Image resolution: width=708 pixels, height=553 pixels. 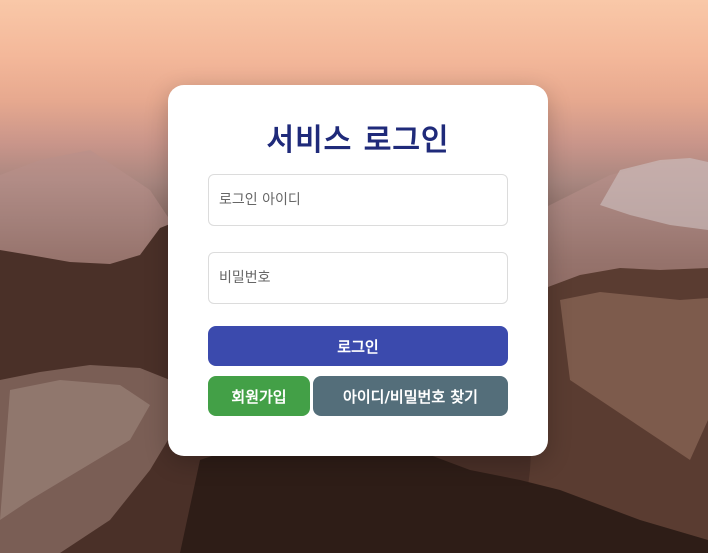 What do you see at coordinates (358, 346) in the screenshot?
I see `login-button: 로그인` at bounding box center [358, 346].